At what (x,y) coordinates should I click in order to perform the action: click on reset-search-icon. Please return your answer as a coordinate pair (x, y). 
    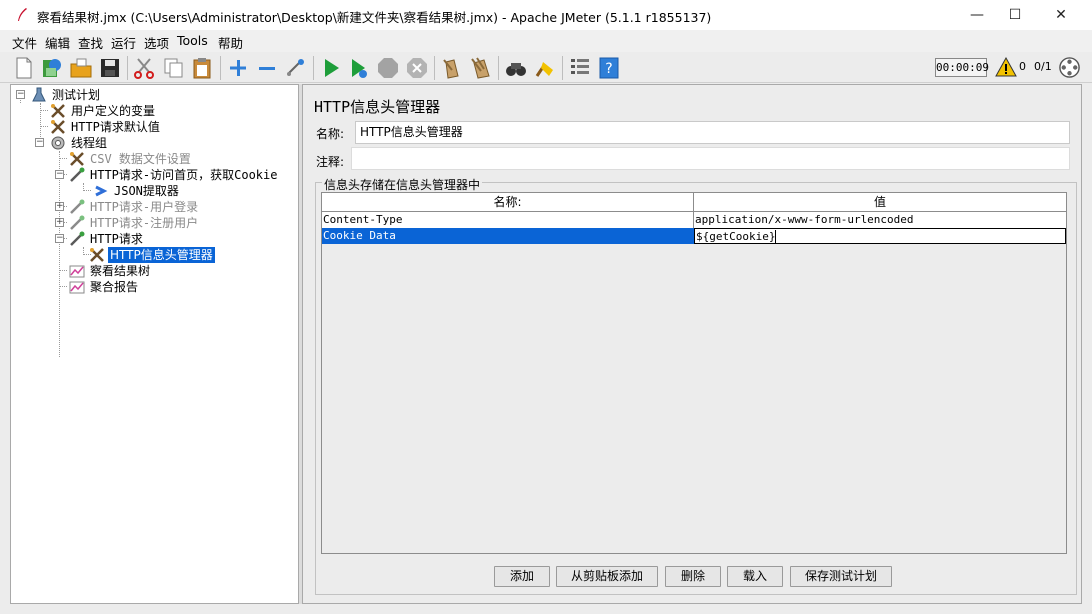
    Looking at the image, I should click on (545, 68).